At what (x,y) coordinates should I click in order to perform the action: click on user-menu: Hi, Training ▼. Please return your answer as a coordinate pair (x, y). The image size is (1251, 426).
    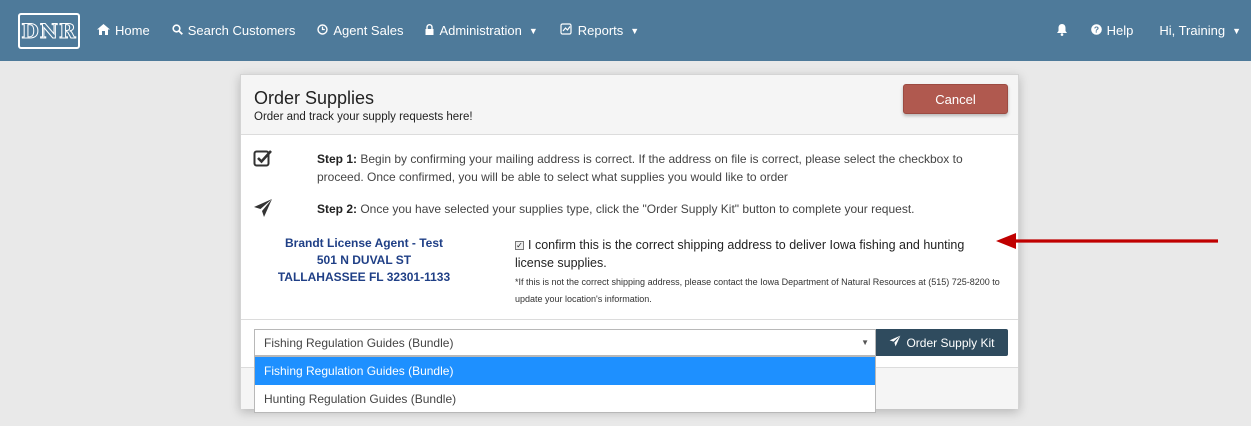
    Looking at the image, I should click on (1200, 30).